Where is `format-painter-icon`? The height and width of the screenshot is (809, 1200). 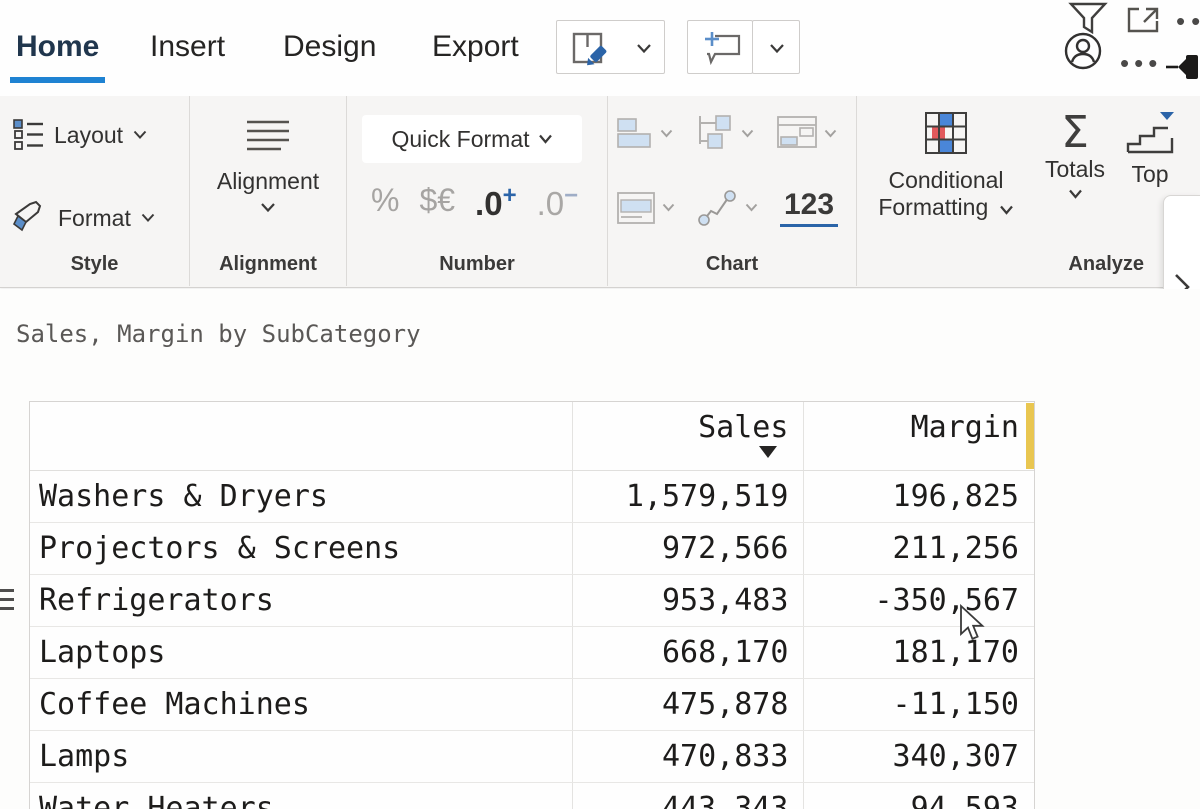 format-painter-icon is located at coordinates (27, 216).